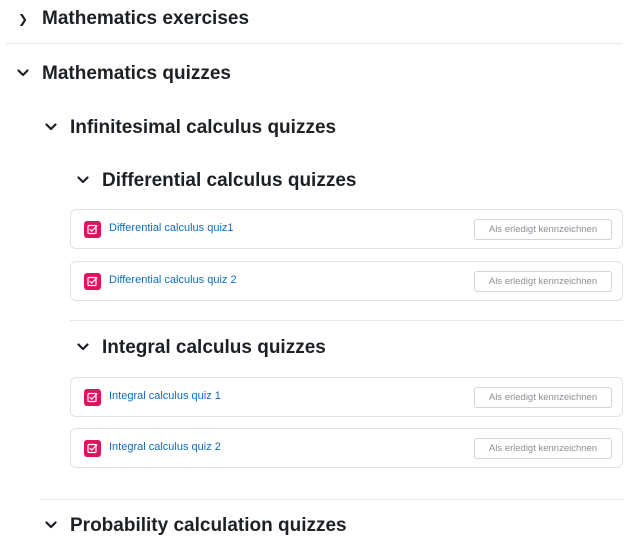  Describe the element at coordinates (208, 525) in the screenshot. I see `section-title: Probability calculation quizzes` at that location.